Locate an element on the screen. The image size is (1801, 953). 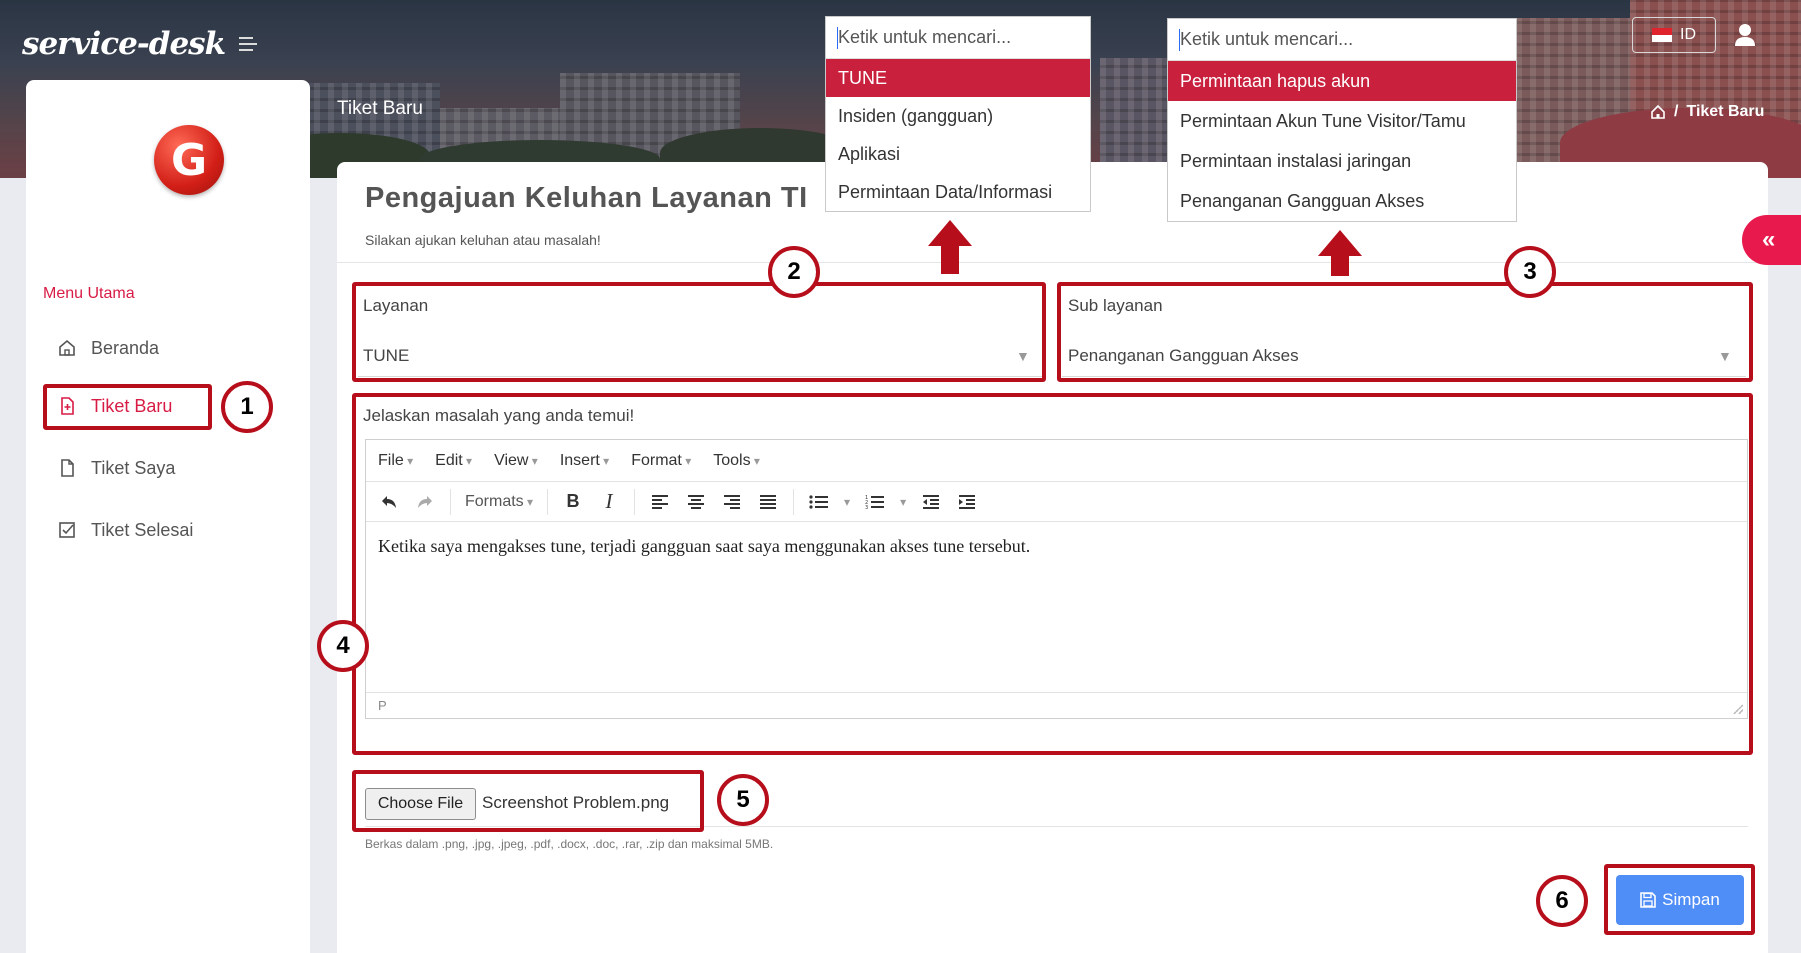
form-subtitle: Silakan ajukan keluhan atau masalah! is located at coordinates (483, 240).